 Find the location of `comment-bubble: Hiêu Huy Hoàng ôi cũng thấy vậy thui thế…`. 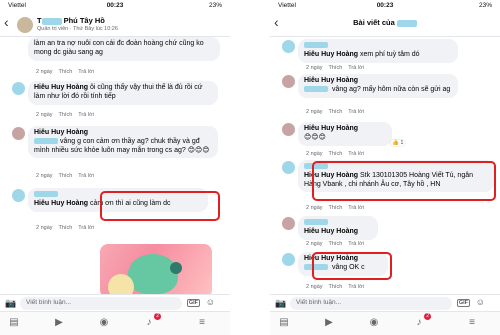

comment-bubble: Hiêu Huy Hoàng ôi cũng thấy vậy thui thế… is located at coordinates (123, 93).